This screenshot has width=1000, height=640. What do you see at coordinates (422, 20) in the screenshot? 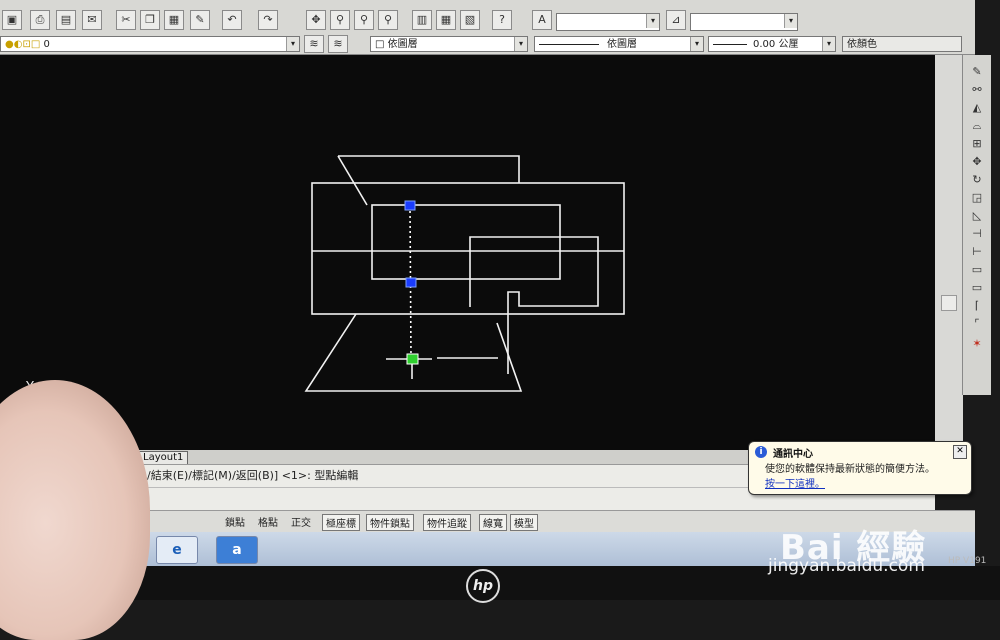
I see `properties-icon: ▥` at bounding box center [422, 20].